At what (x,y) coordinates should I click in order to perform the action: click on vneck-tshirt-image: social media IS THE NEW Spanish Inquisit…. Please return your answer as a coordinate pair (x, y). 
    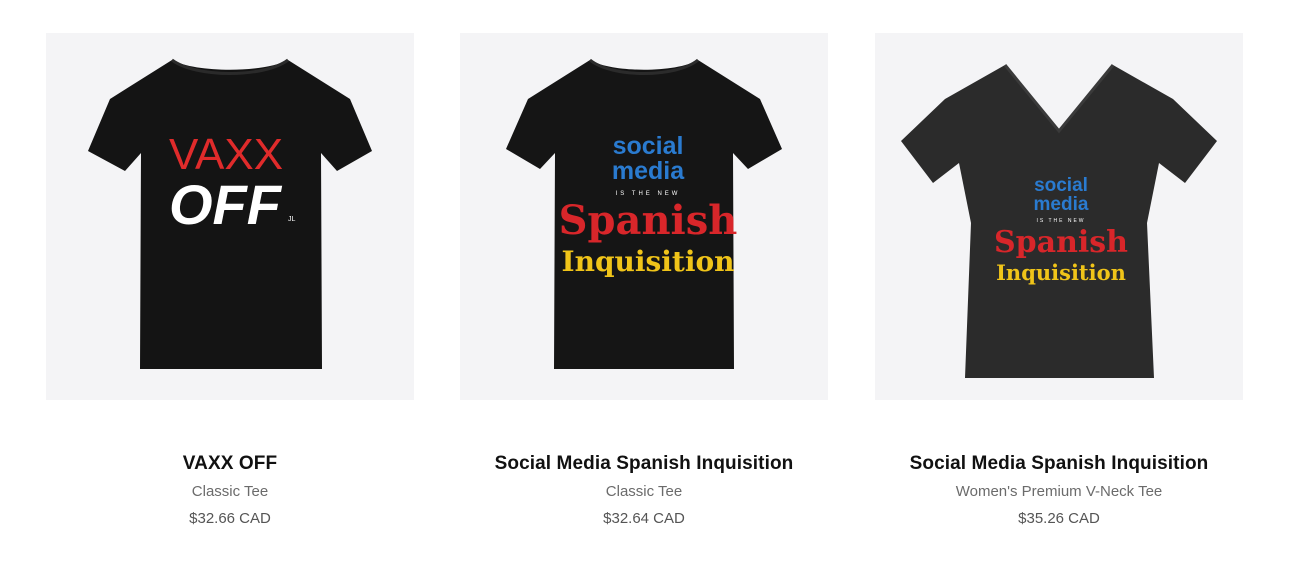
    Looking at the image, I should click on (1059, 221).